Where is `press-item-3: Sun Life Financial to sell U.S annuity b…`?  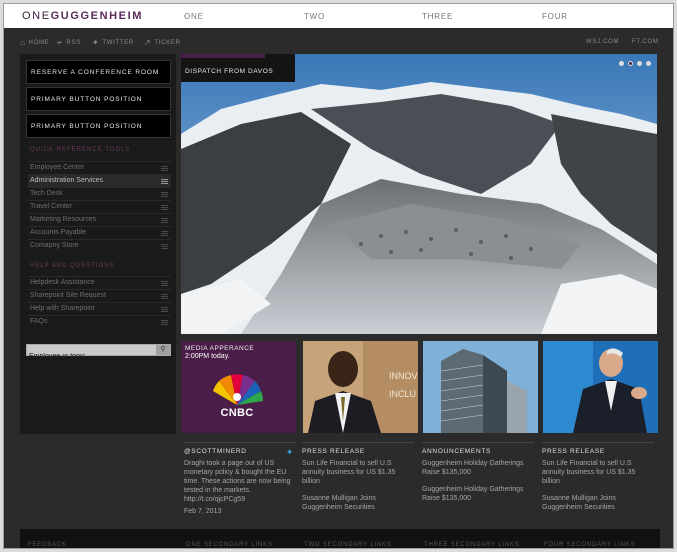 press-item-3: Sun Life Financial to sell U.S annuity b… is located at coordinates (598, 472).